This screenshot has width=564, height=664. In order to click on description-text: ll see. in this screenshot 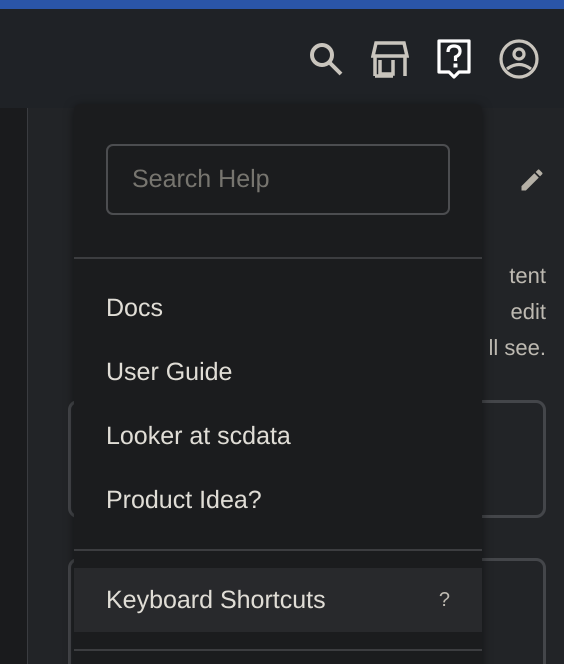, I will do `click(517, 348)`.